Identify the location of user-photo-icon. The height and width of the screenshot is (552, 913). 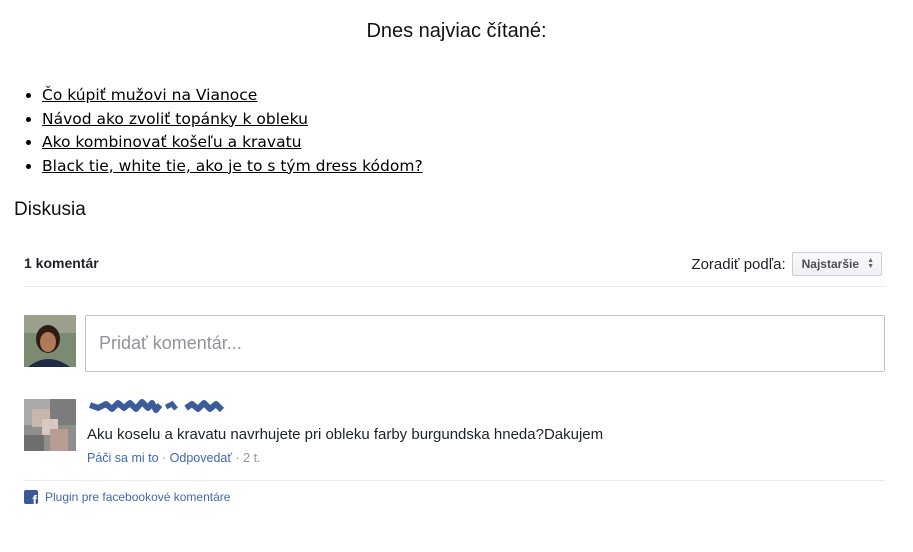
(50, 341).